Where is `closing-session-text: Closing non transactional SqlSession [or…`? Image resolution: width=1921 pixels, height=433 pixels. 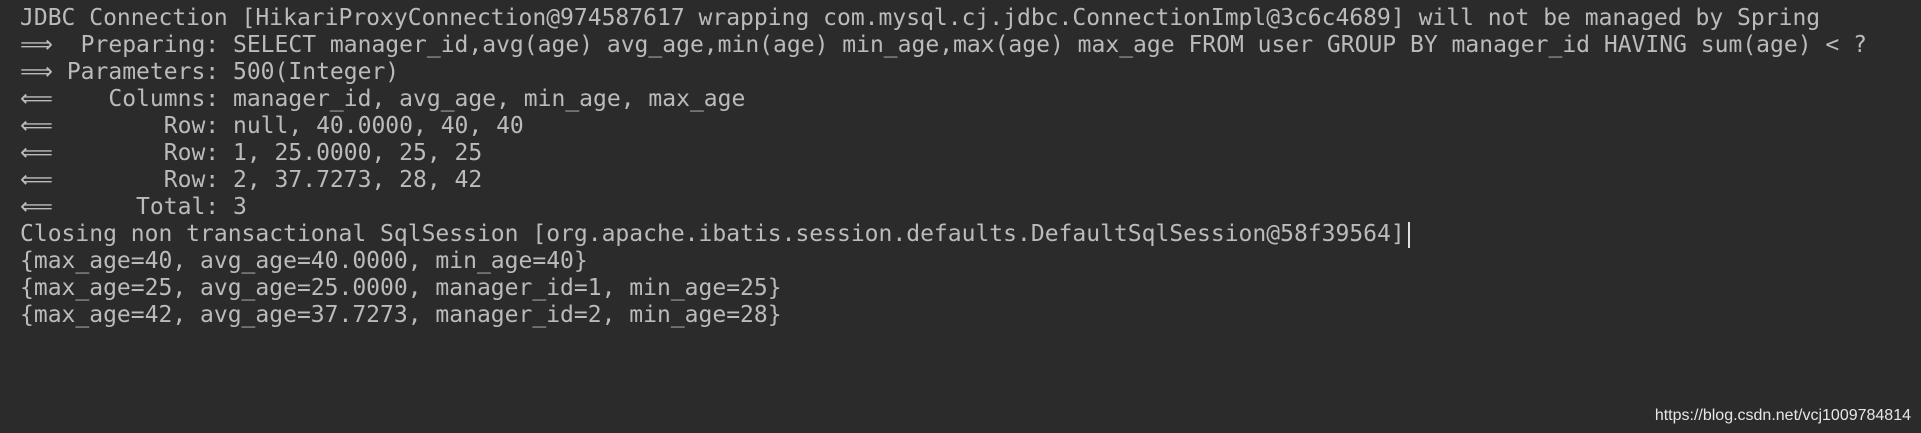 closing-session-text: Closing non transactional SqlSession [or… is located at coordinates (712, 234).